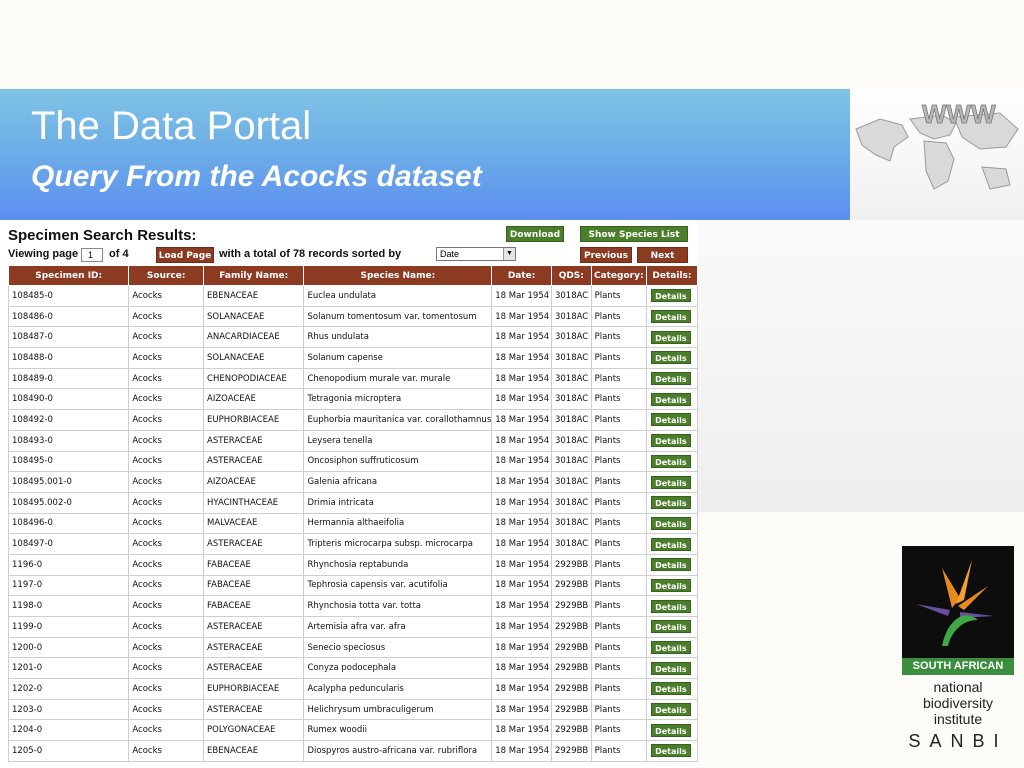  What do you see at coordinates (662, 255) in the screenshot?
I see `next-button: Next` at bounding box center [662, 255].